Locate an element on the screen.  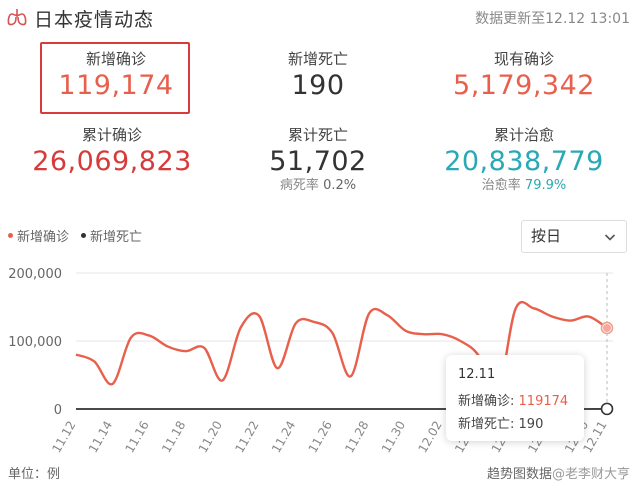
chart-tooltip: 12.11 新增确诊: 119174 新增死亡: 190 is located at coordinates (515, 398).